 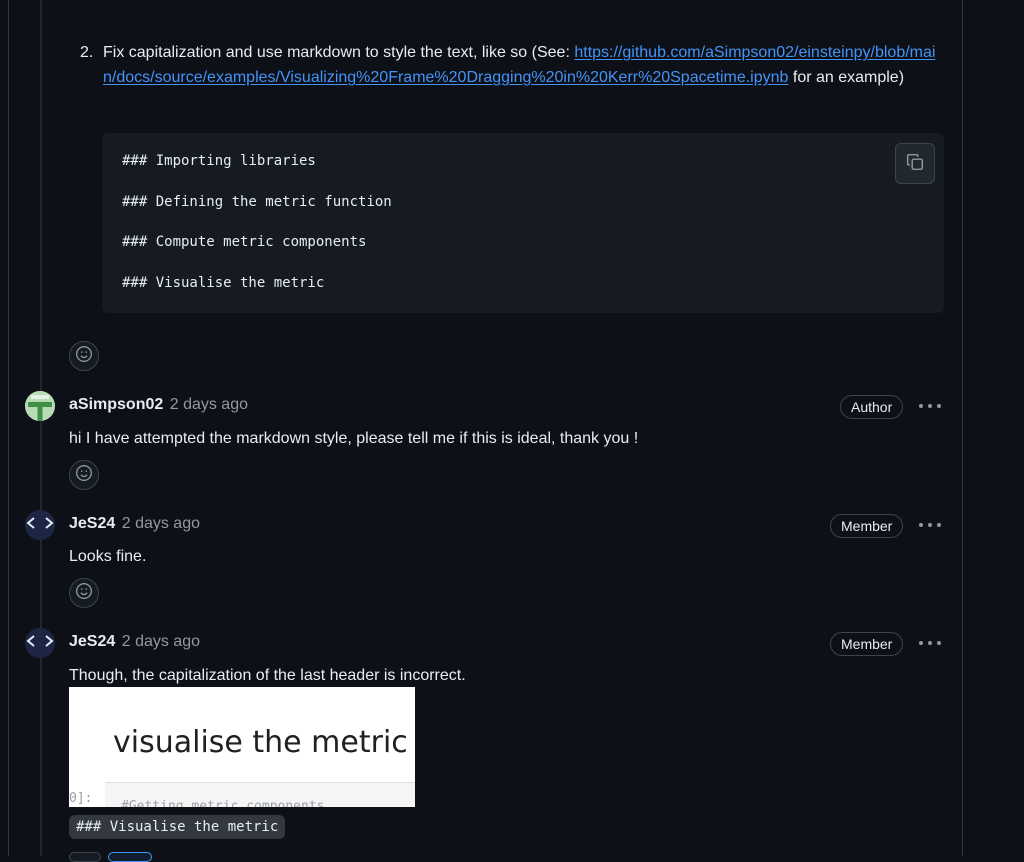 I want to click on author-badge: Author, so click(x=872, y=407).